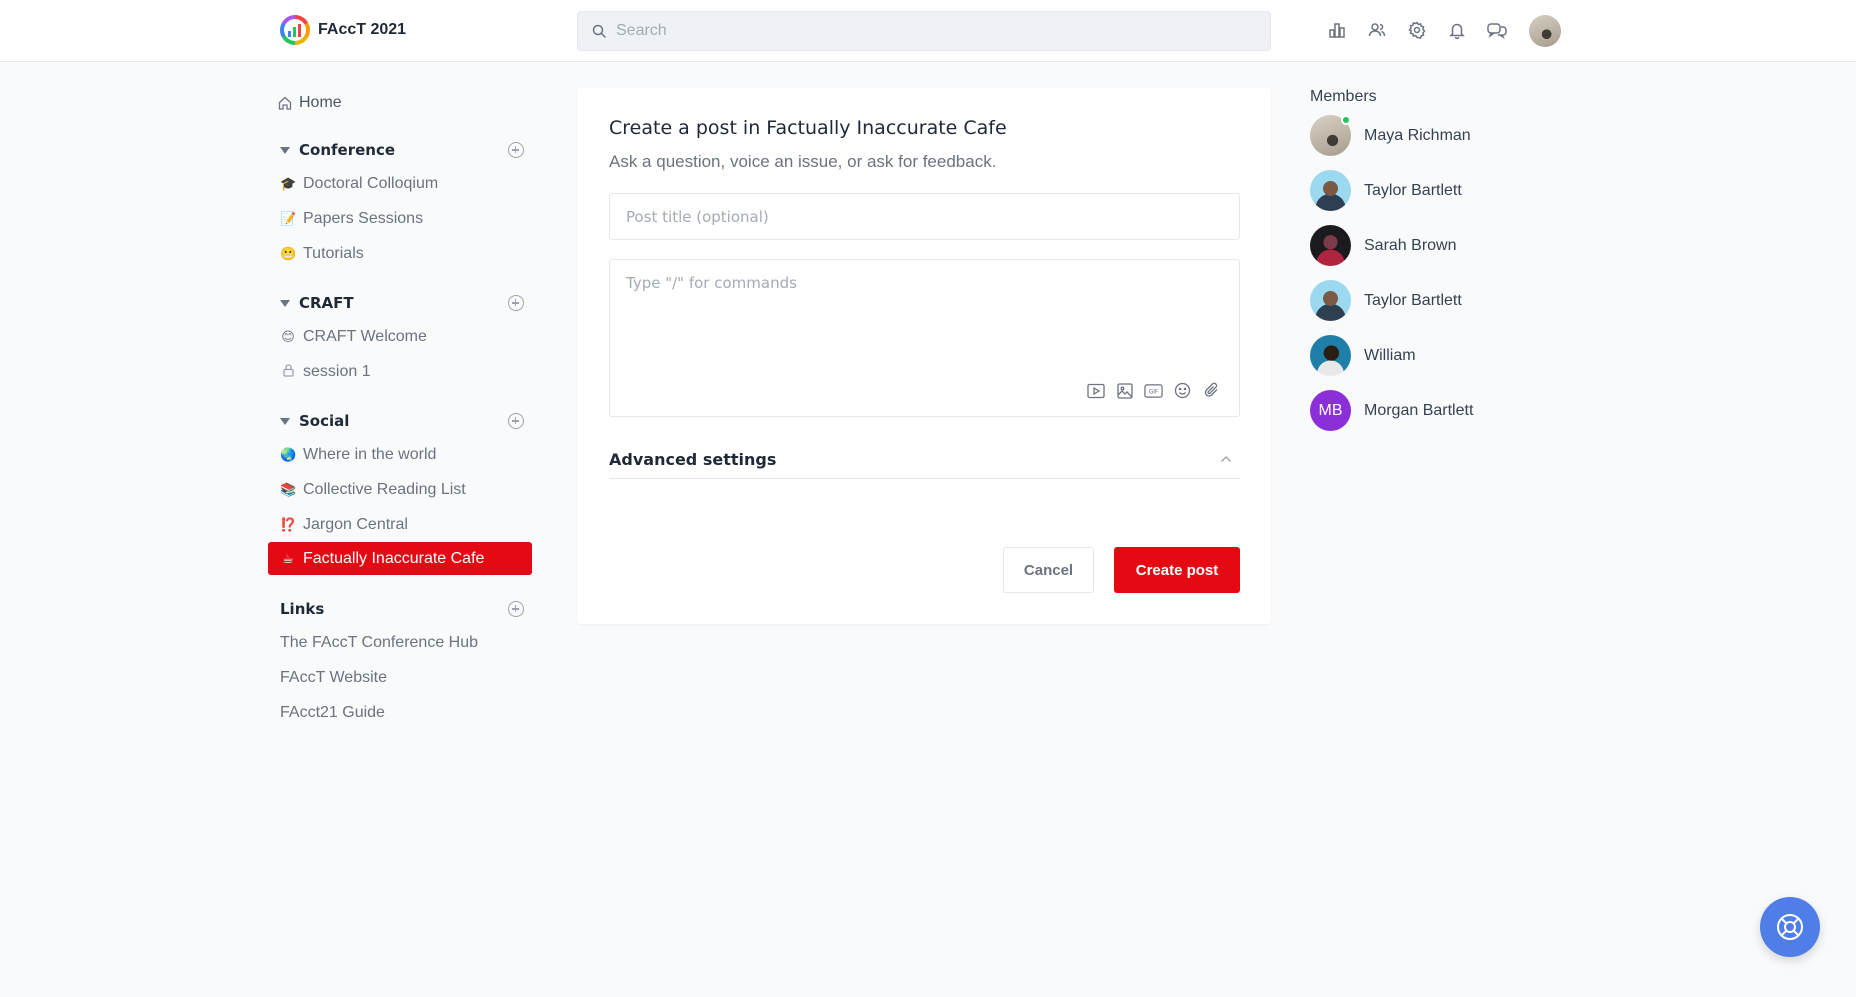  Describe the element at coordinates (1330, 410) in the screenshot. I see `avatar-initials: MB` at that location.